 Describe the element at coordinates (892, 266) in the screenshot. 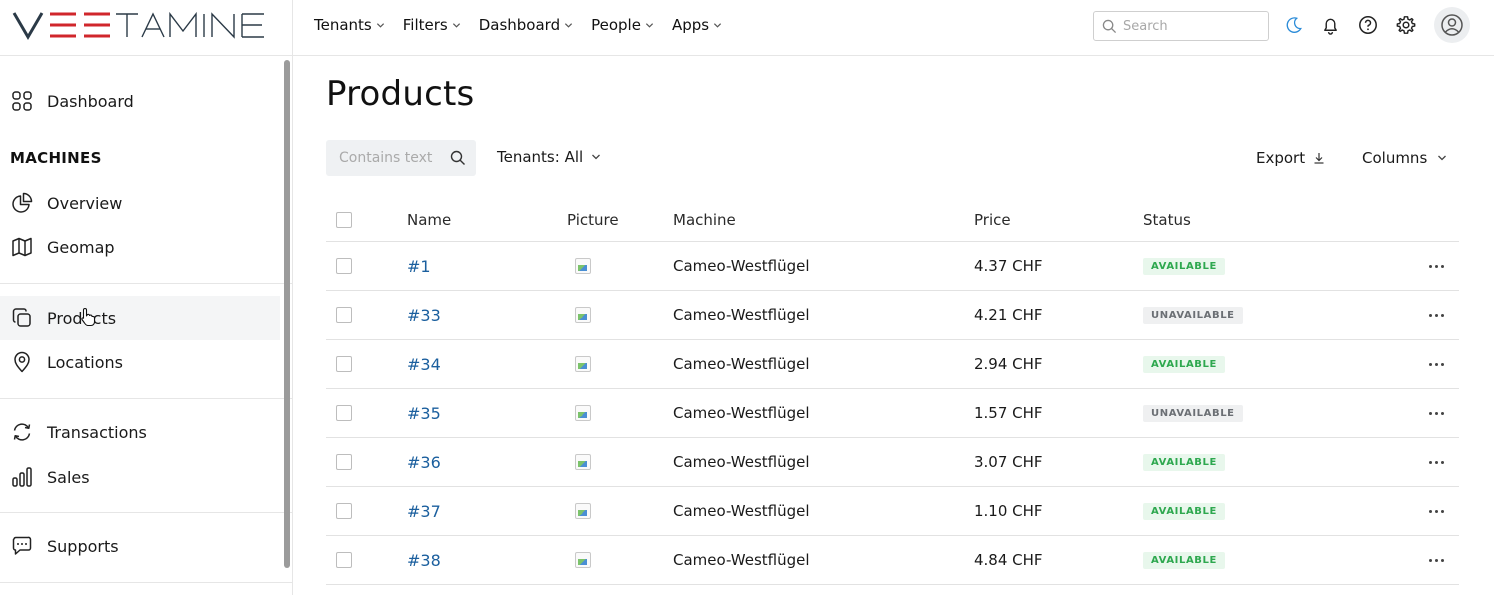

I see `table-row: #1 Cameo-Westflügel 4.37 CHF AVAILABLE` at that location.